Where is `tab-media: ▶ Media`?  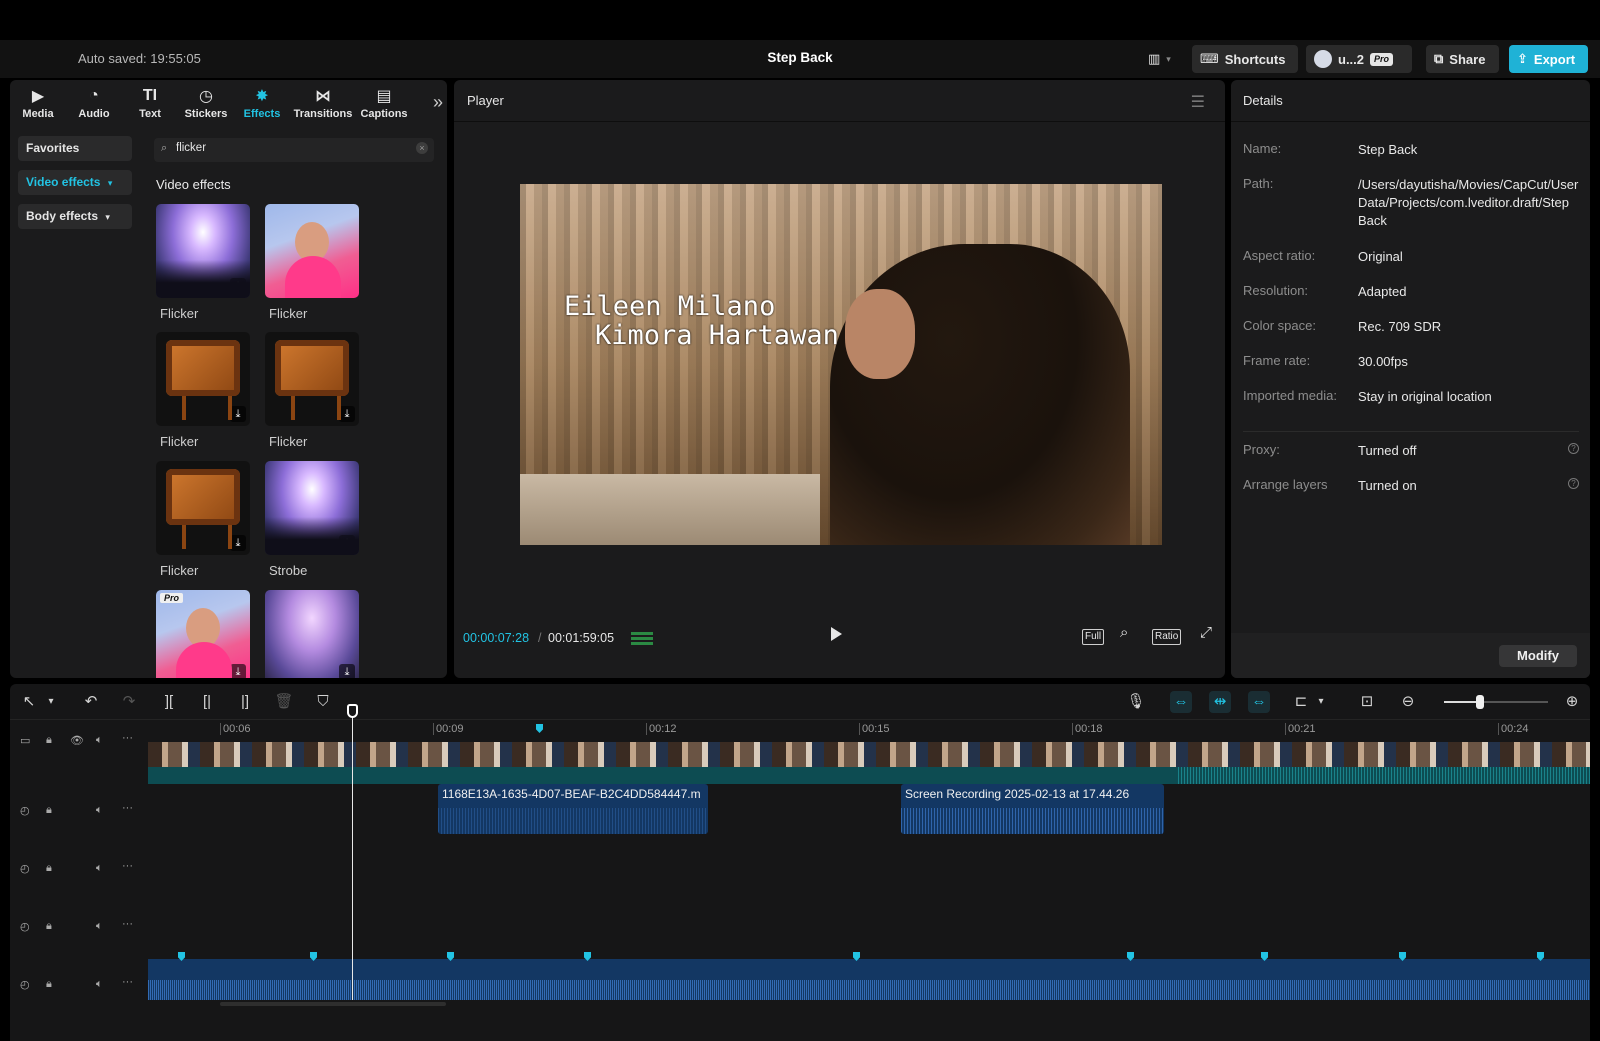 tab-media: ▶ Media is located at coordinates (38, 104).